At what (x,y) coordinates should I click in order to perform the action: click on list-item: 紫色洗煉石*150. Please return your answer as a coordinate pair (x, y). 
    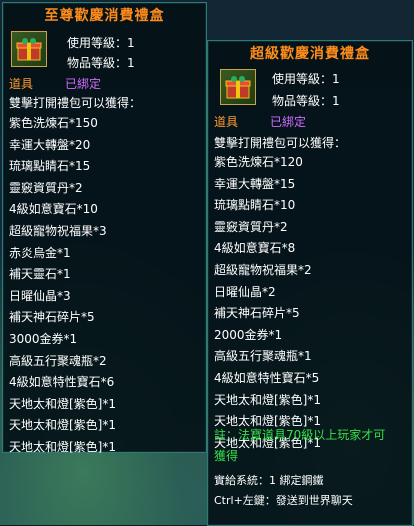
    Looking at the image, I should click on (53, 123).